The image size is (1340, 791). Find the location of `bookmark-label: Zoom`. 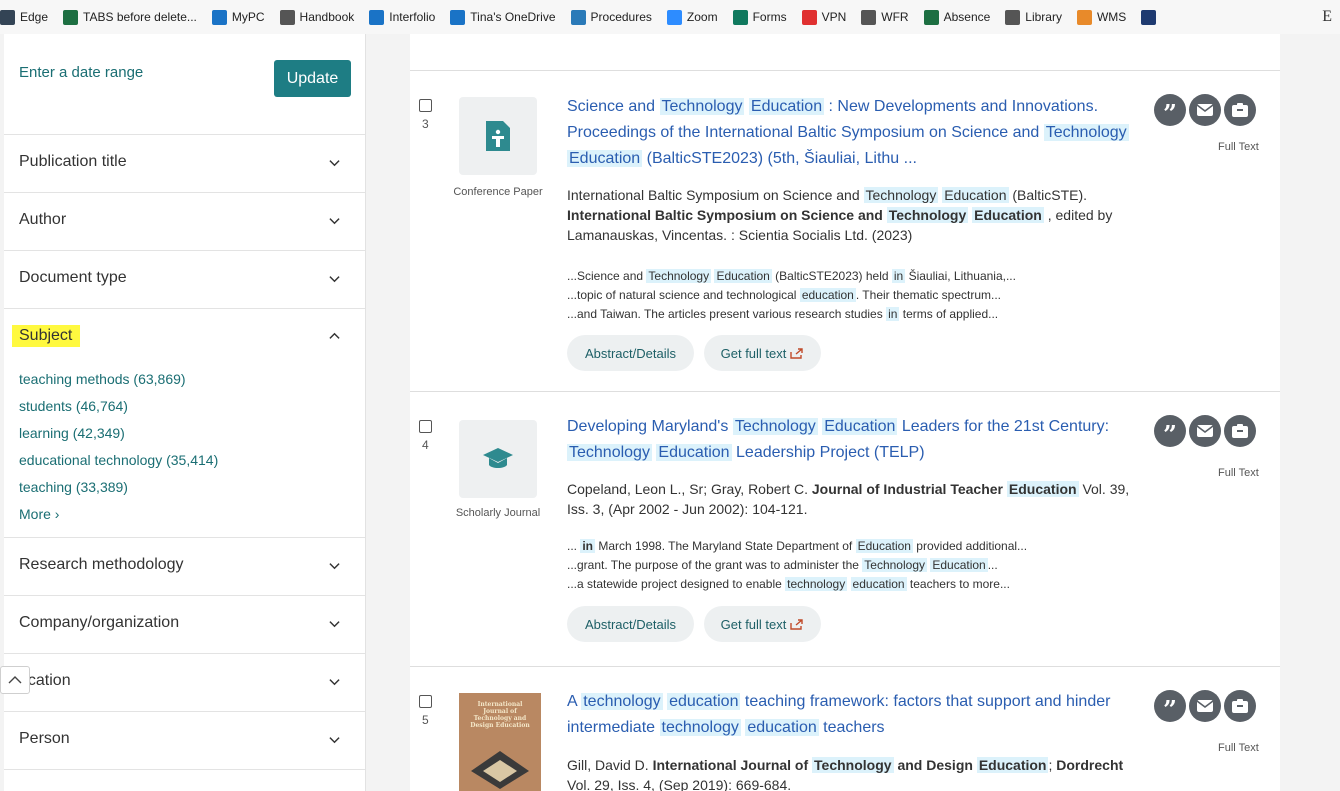

bookmark-label: Zoom is located at coordinates (702, 17).